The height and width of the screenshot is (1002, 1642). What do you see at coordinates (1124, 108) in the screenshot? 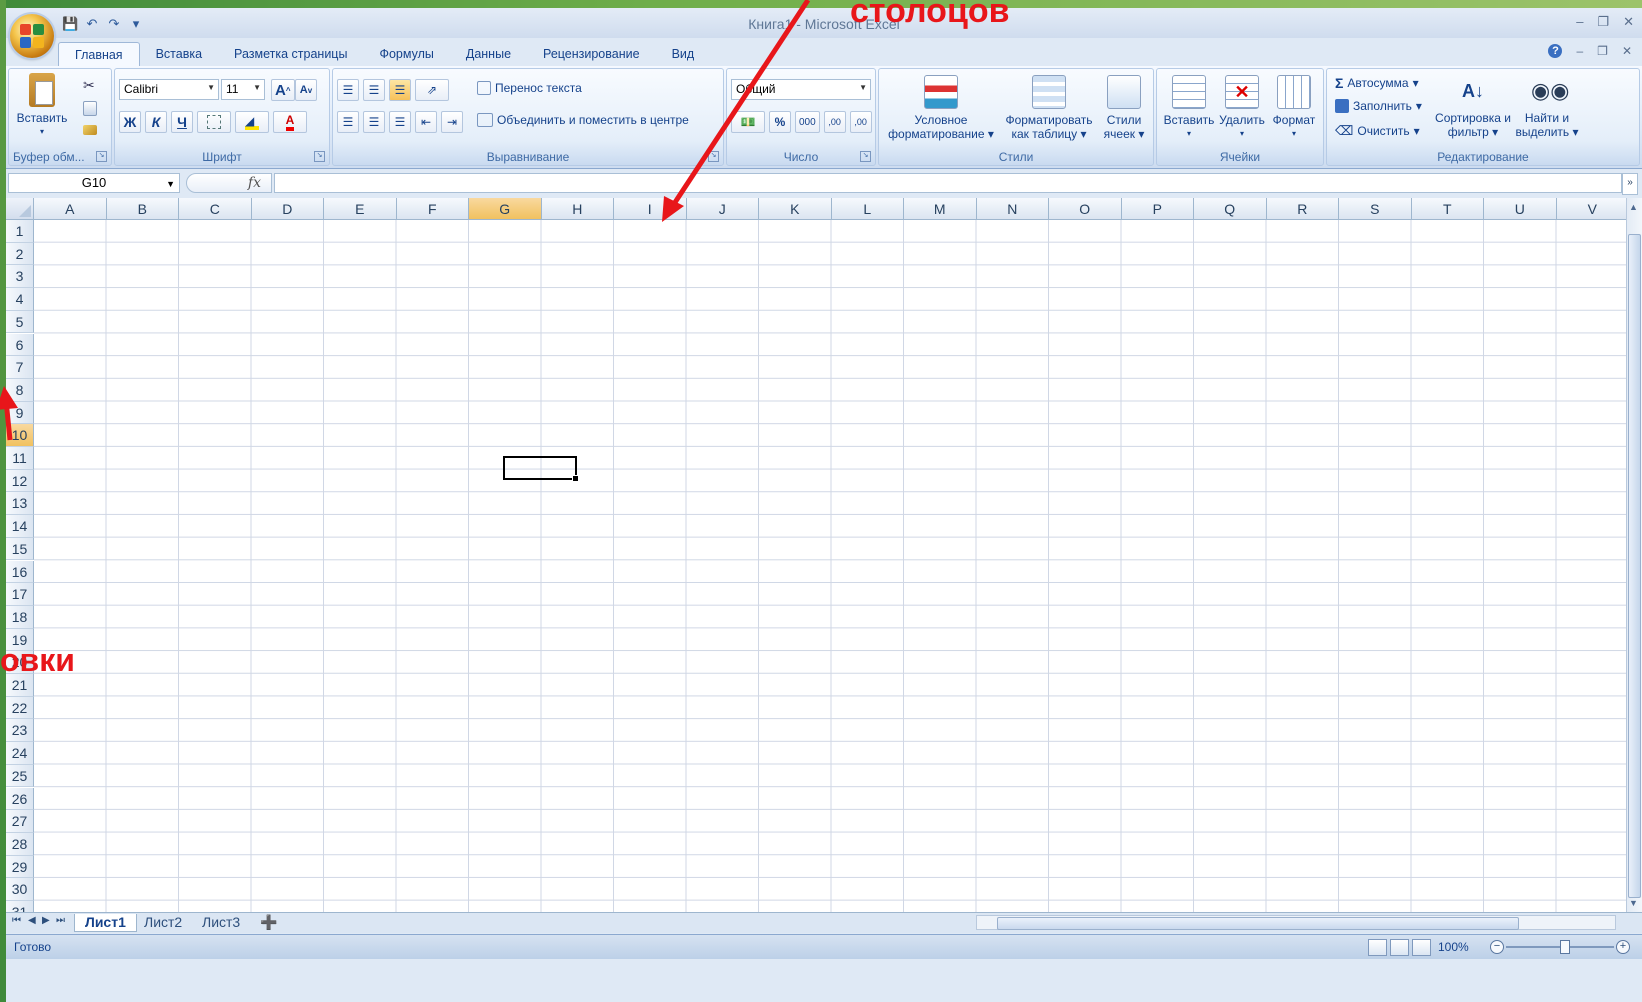
I see `cell-styles-button: Стили ячеек ▾` at bounding box center [1124, 108].